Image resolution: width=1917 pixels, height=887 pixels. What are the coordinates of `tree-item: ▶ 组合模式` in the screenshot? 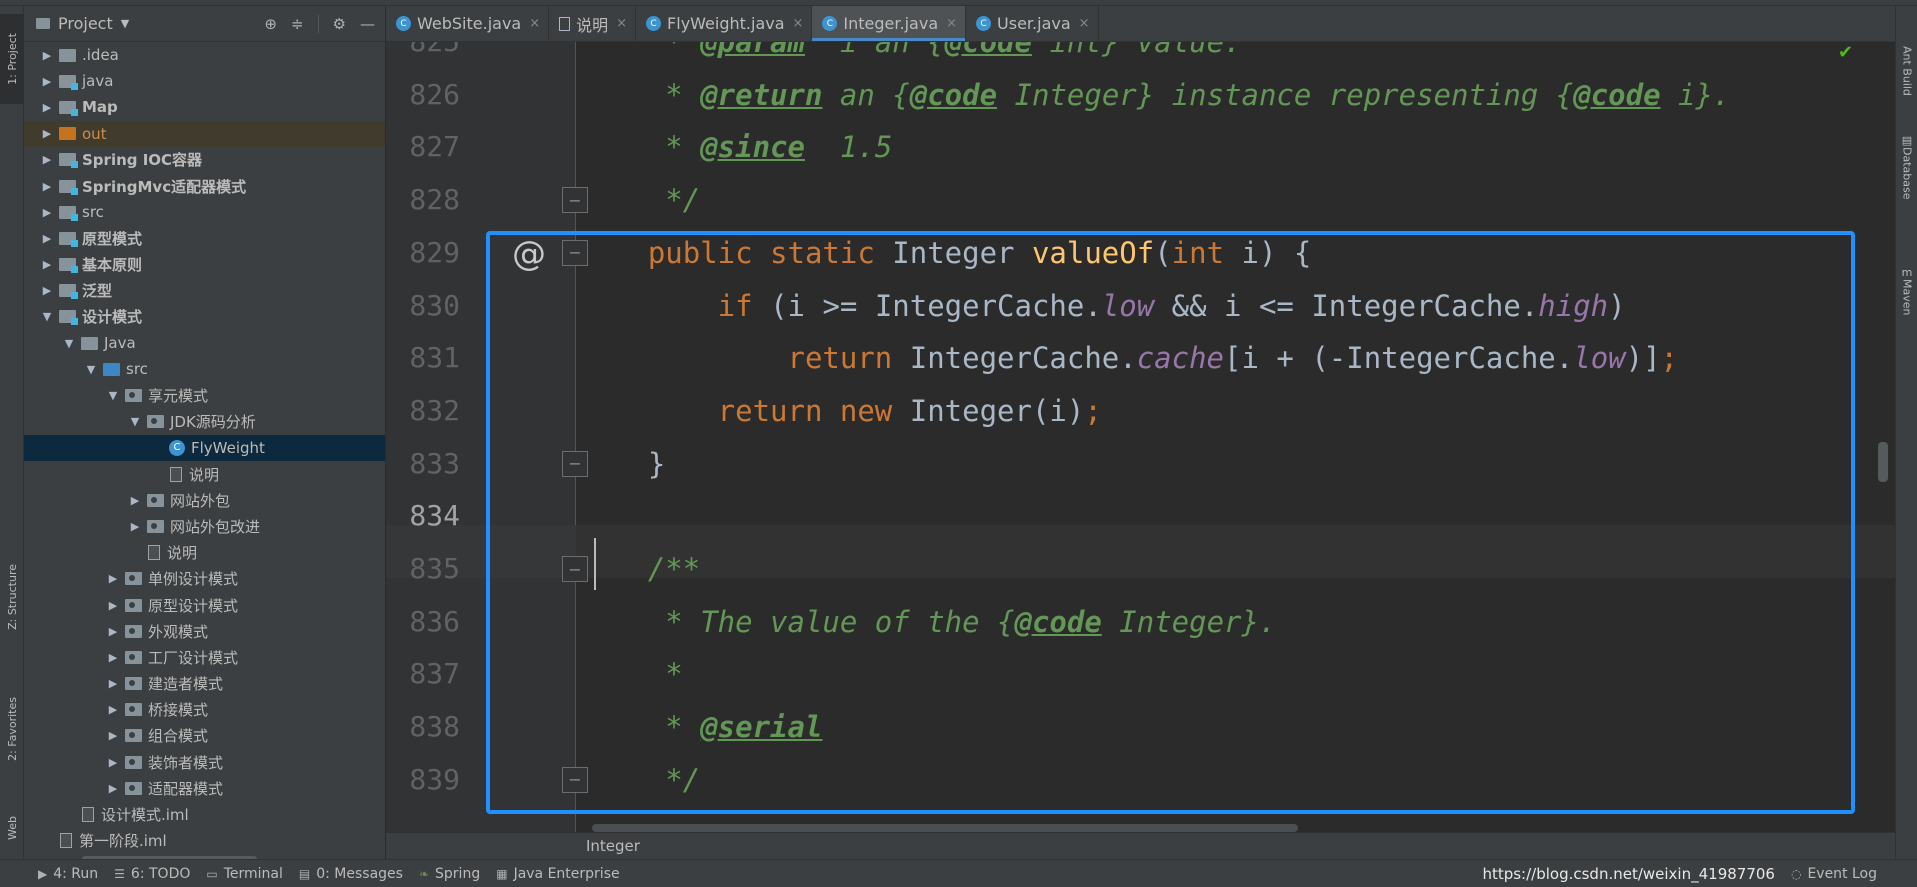 It's located at (204, 736).